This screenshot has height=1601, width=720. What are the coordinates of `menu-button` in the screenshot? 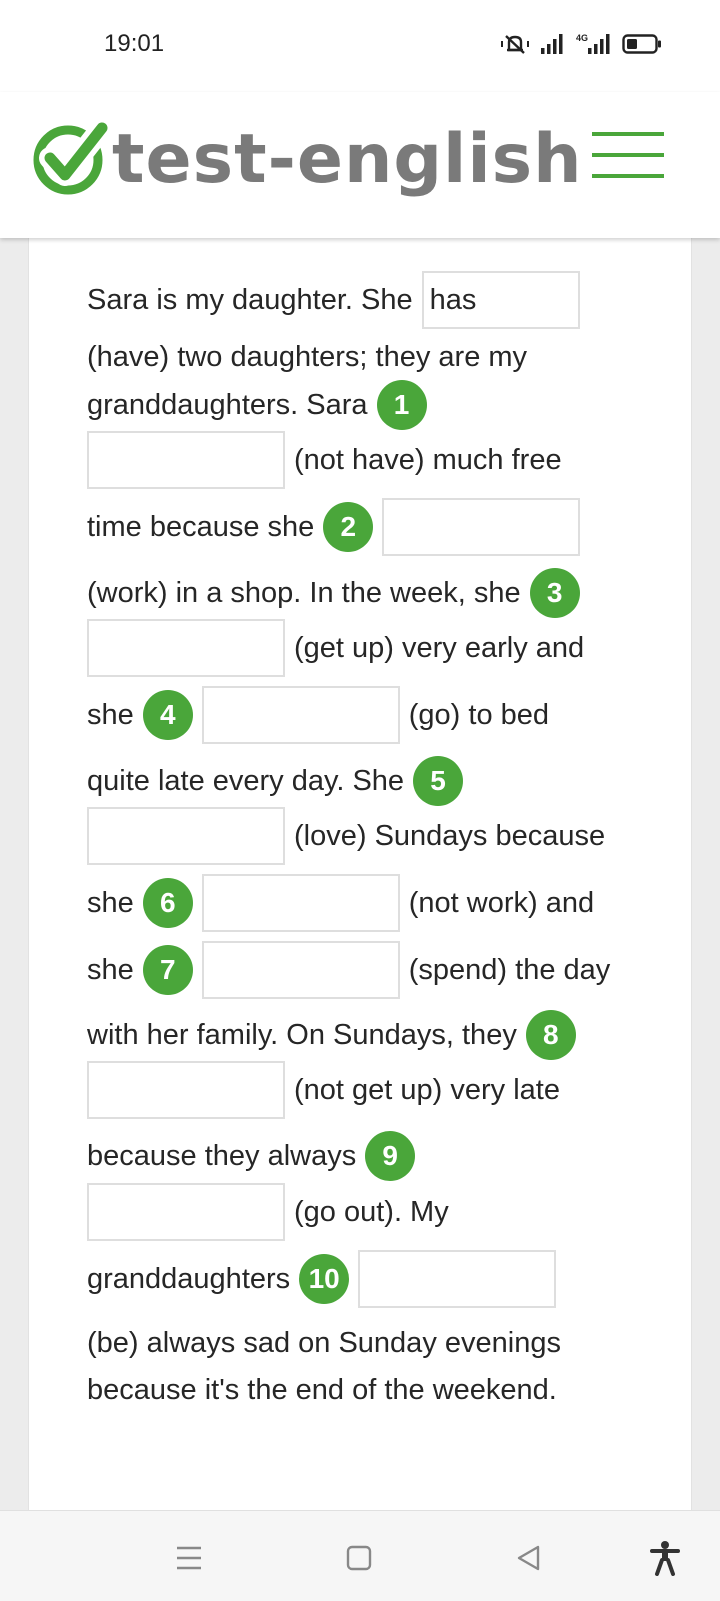 It's located at (628, 155).